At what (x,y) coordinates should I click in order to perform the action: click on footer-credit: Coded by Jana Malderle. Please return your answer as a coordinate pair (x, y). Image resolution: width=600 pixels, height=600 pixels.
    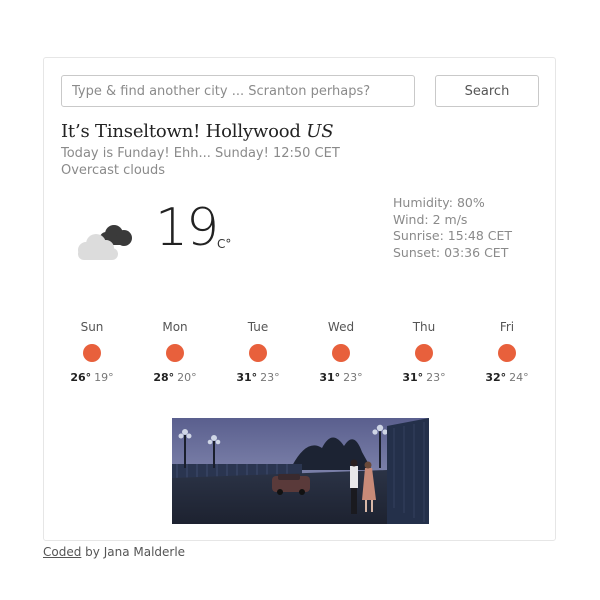
    Looking at the image, I should click on (114, 552).